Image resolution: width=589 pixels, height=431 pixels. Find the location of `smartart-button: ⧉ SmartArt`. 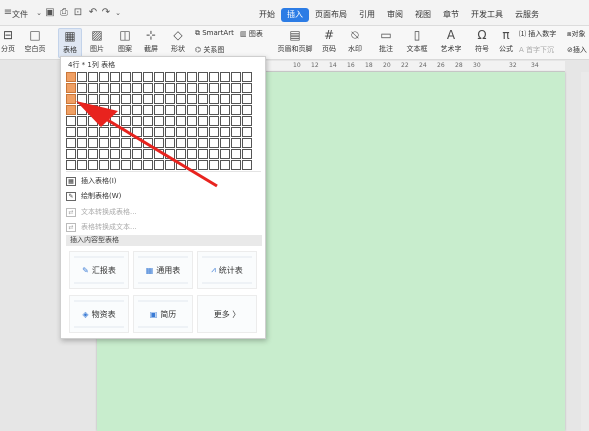

smartart-button: ⧉ SmartArt is located at coordinates (214, 33).